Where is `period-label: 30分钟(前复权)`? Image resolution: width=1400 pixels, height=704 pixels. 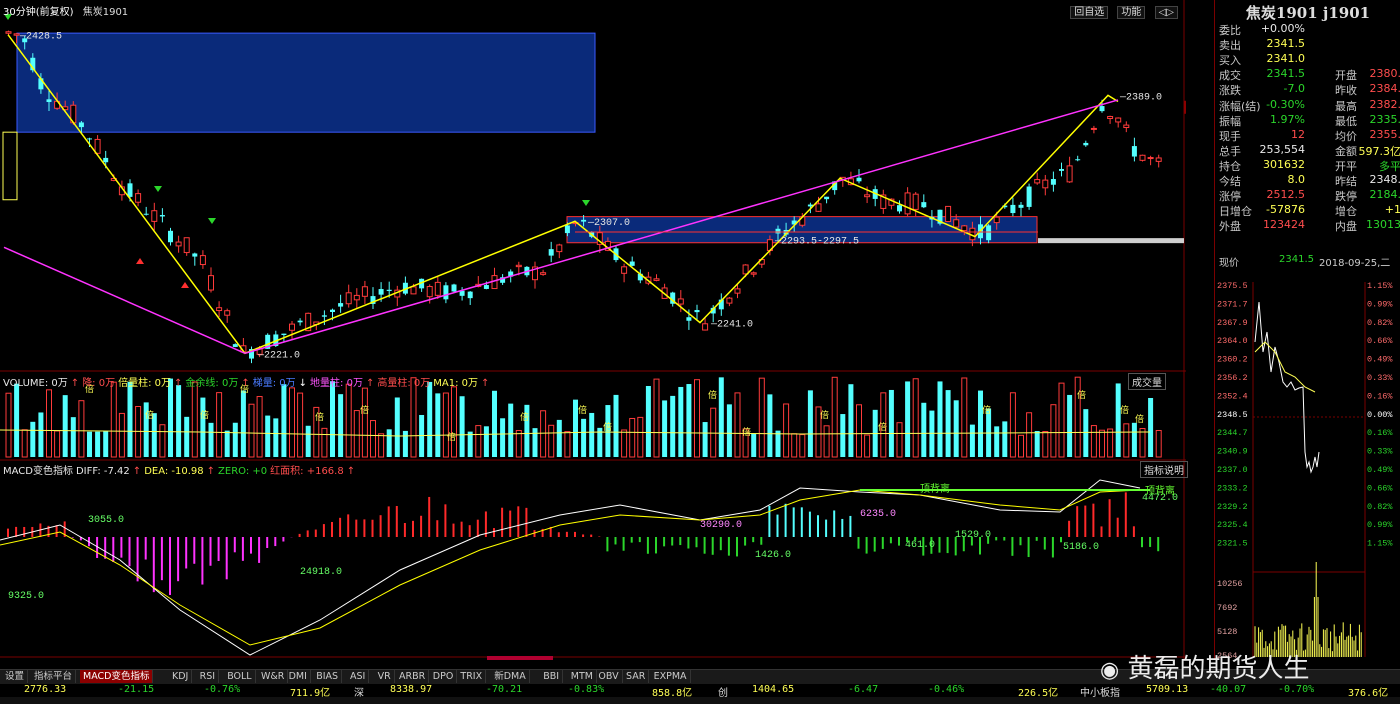 period-label: 30分钟(前复权) is located at coordinates (38, 12).